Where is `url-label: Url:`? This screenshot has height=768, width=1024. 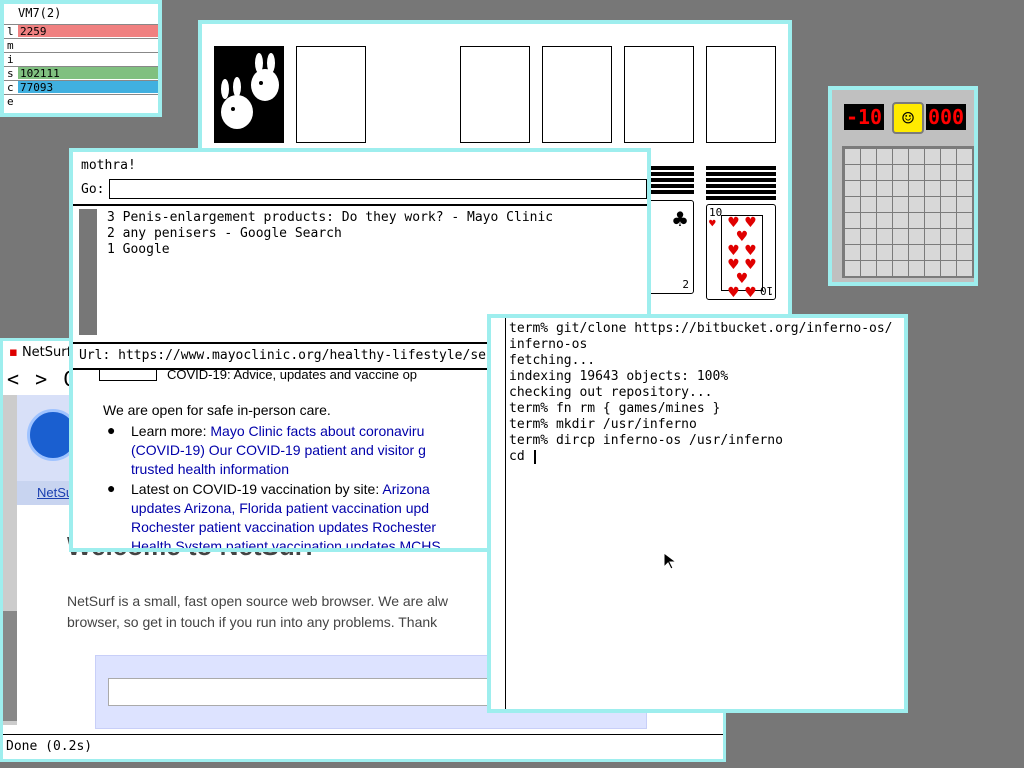 url-label: Url: is located at coordinates (95, 355).